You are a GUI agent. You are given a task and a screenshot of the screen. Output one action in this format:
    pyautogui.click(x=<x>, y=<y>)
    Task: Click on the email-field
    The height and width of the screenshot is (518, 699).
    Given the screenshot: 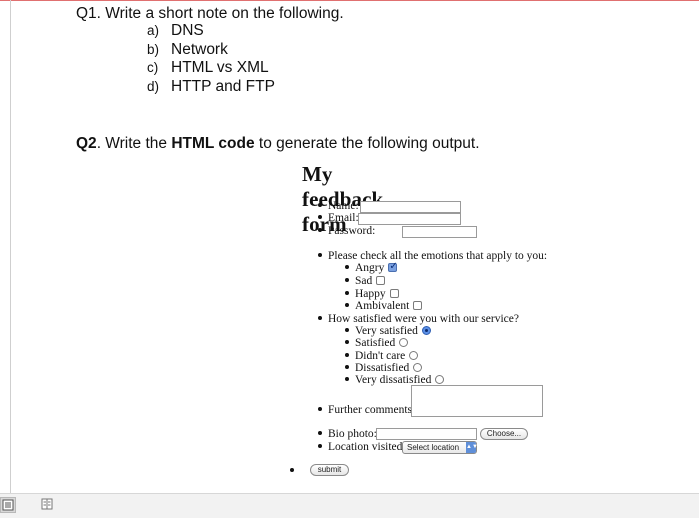 What is the action you would take?
    pyautogui.click(x=409, y=219)
    